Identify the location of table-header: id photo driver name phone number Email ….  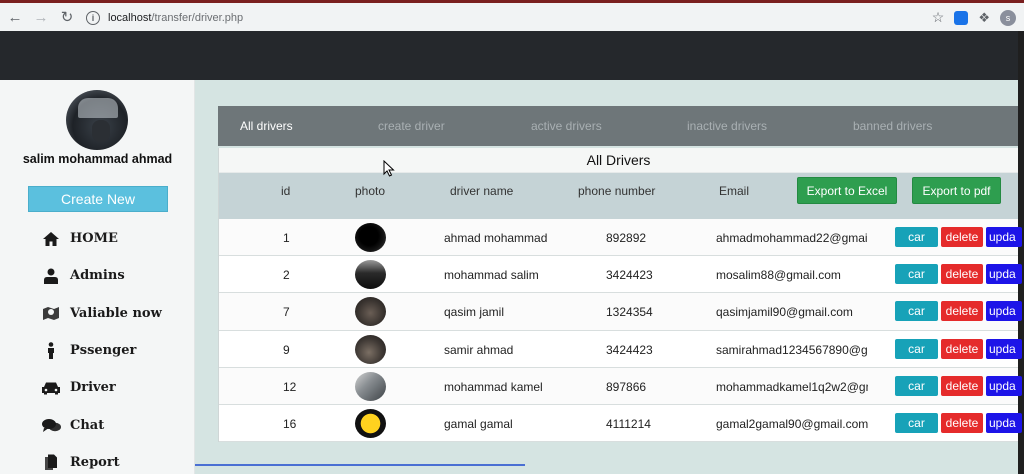
(618, 196).